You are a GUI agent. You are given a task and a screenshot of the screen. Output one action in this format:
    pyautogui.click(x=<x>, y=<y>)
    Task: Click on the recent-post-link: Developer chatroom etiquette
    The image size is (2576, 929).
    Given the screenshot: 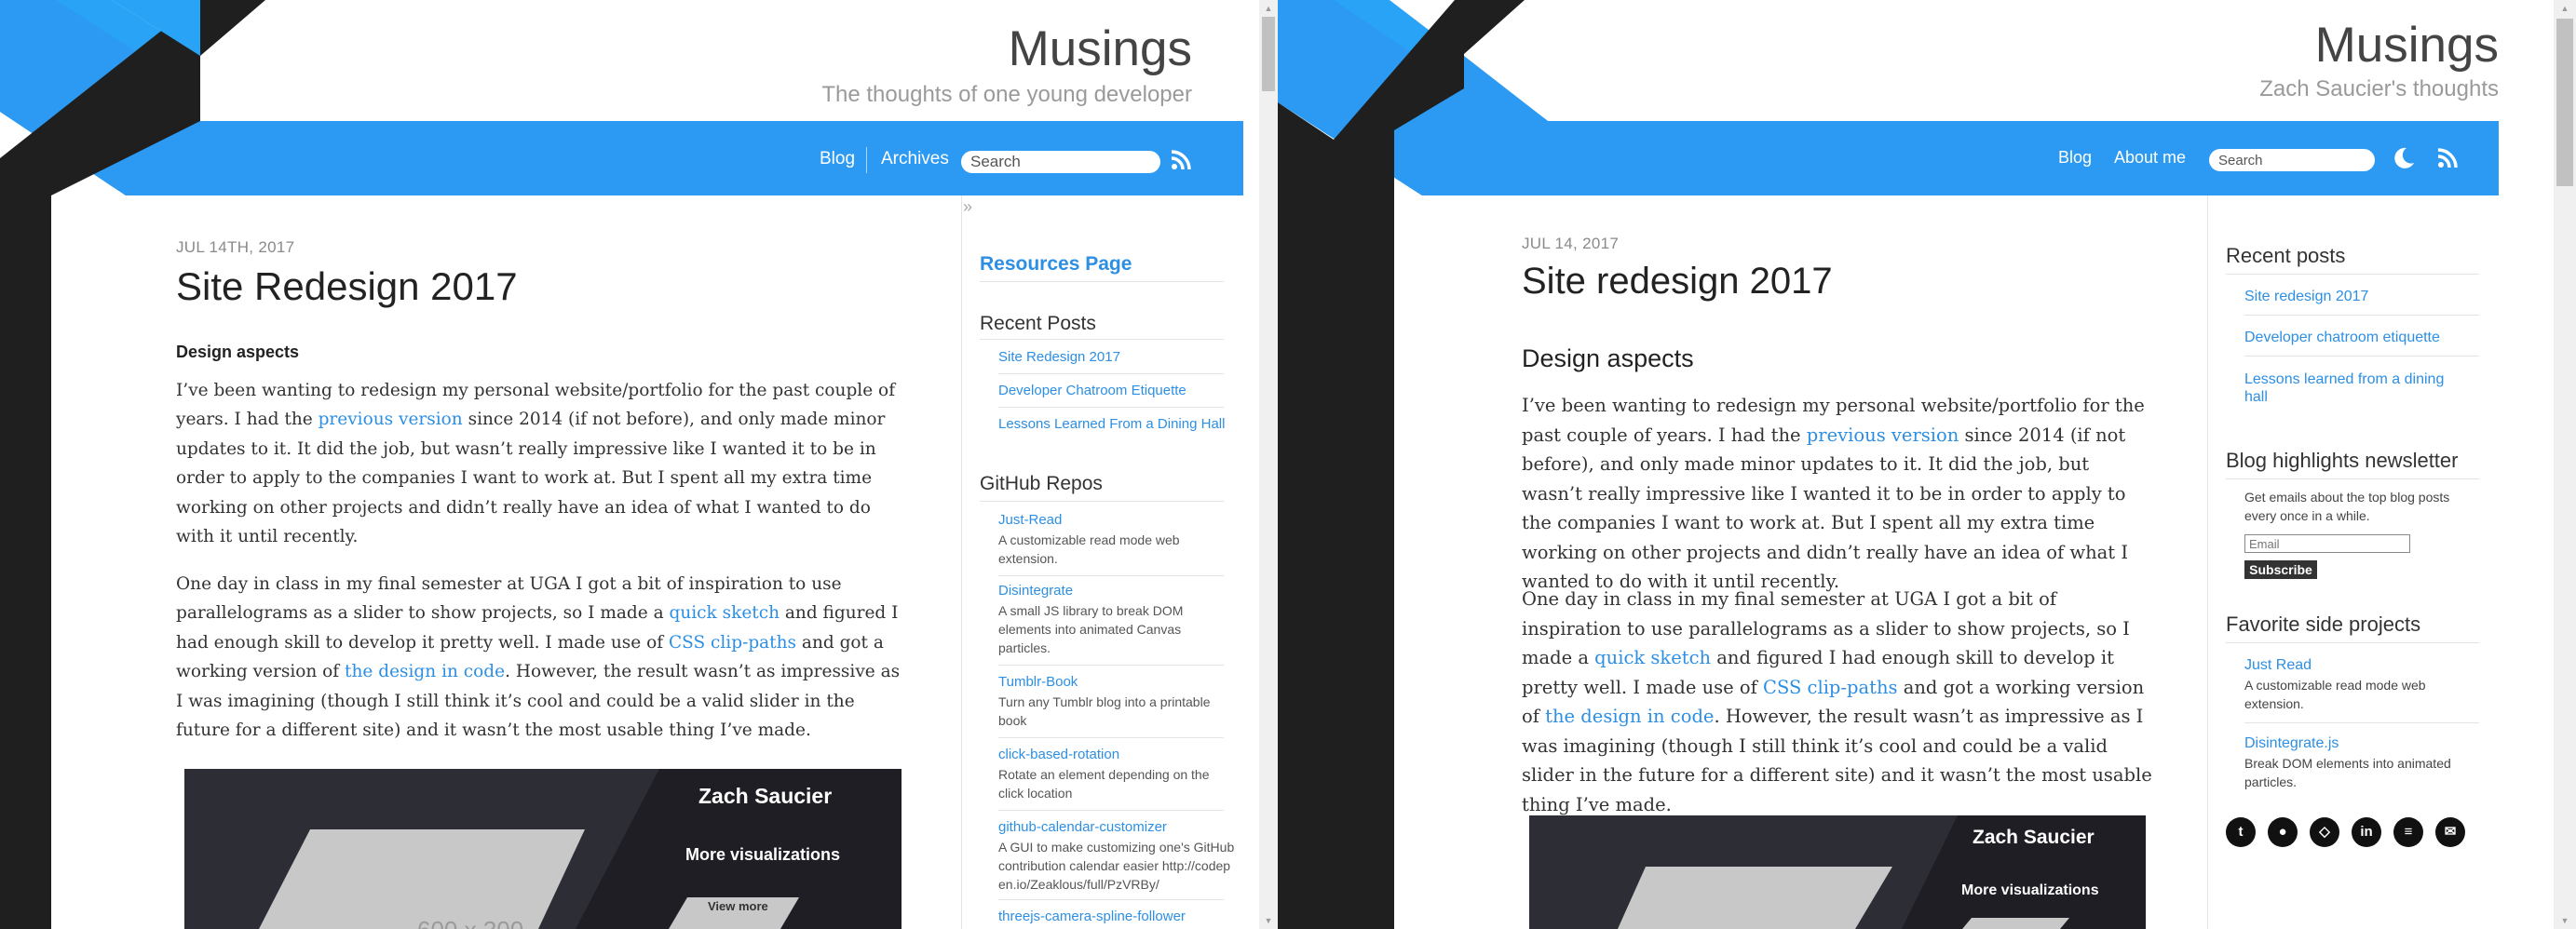 What is the action you would take?
    pyautogui.click(x=2342, y=338)
    